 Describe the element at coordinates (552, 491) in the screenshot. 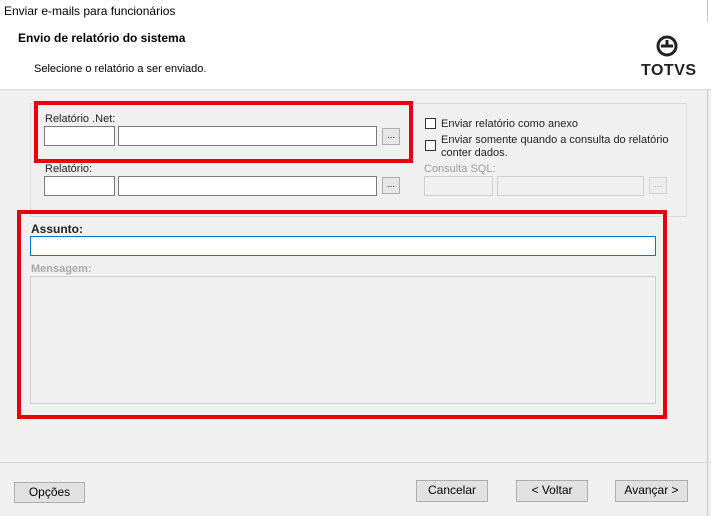

I see `back-button: < Voltar` at that location.